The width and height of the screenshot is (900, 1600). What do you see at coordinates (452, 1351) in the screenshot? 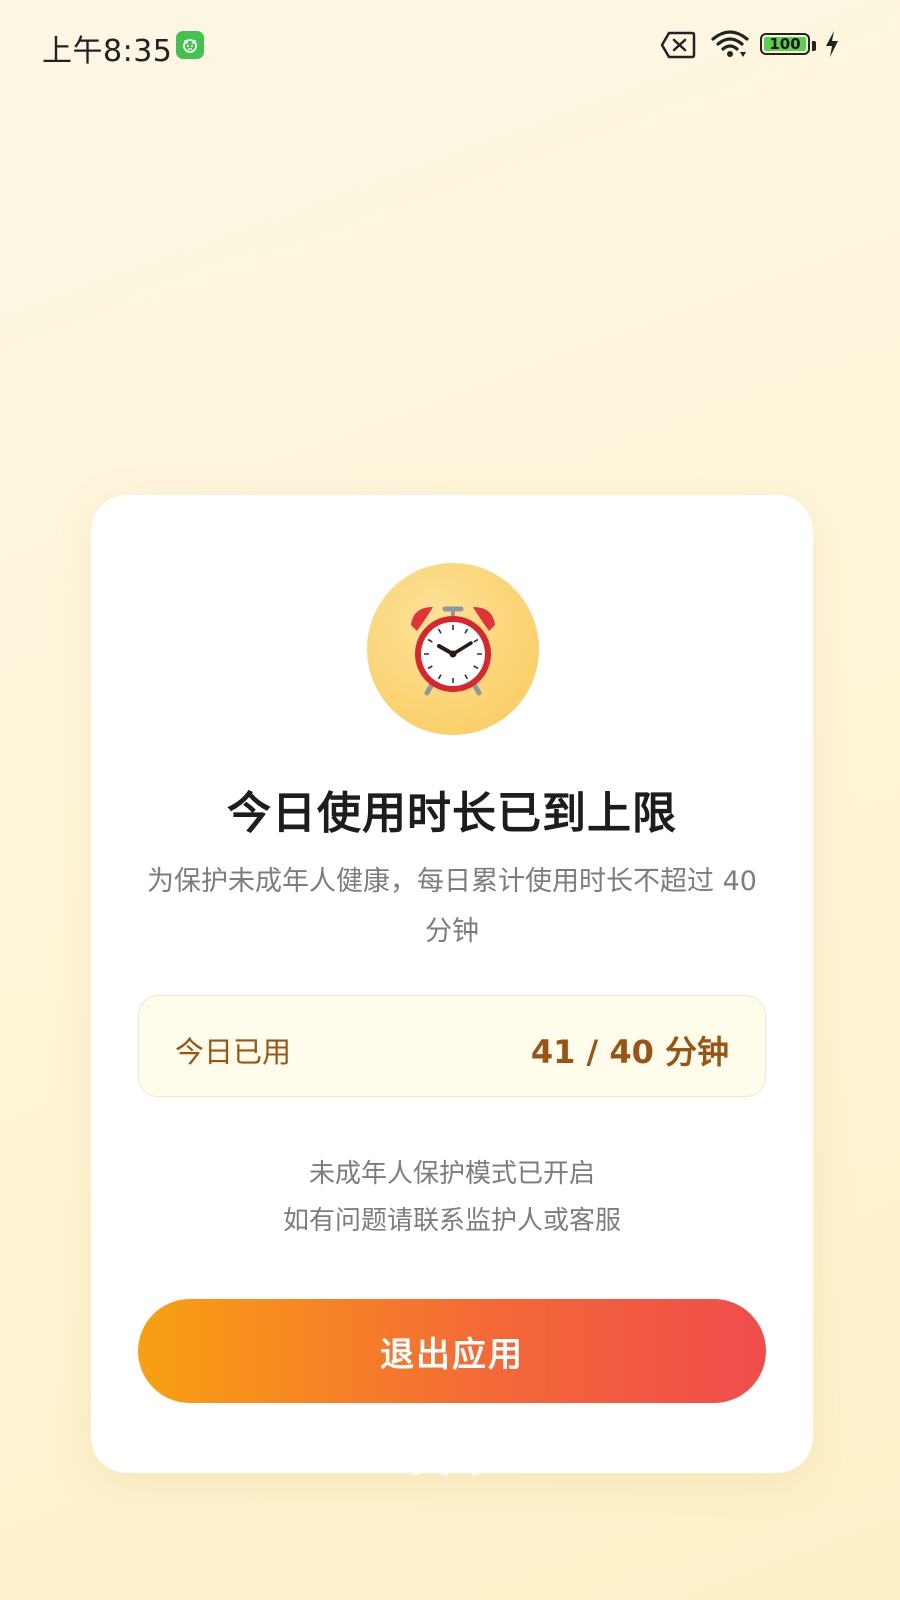
I see `exit-app-button: 退出应用` at bounding box center [452, 1351].